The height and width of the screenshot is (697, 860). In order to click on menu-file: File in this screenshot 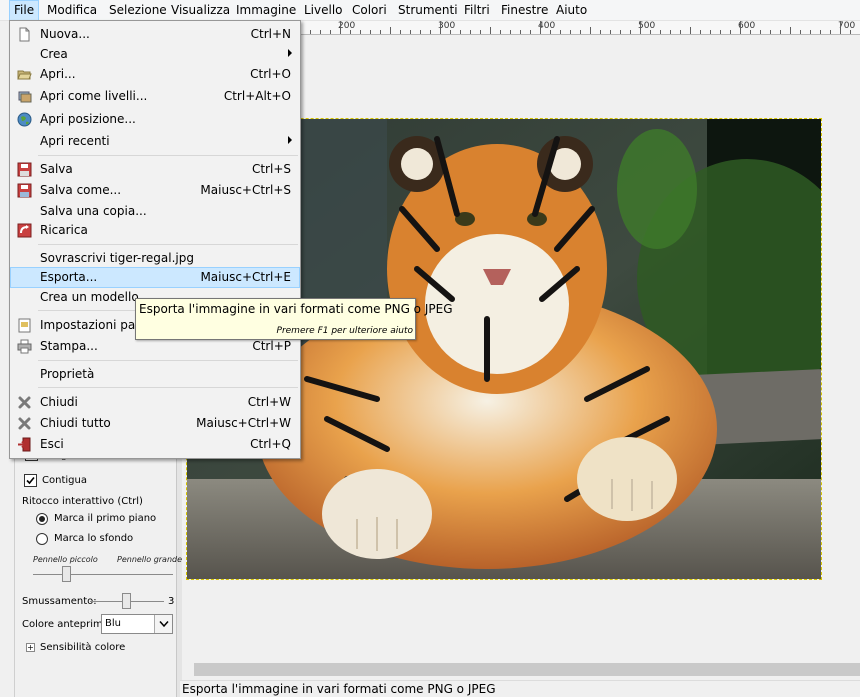, I will do `click(24, 10)`.